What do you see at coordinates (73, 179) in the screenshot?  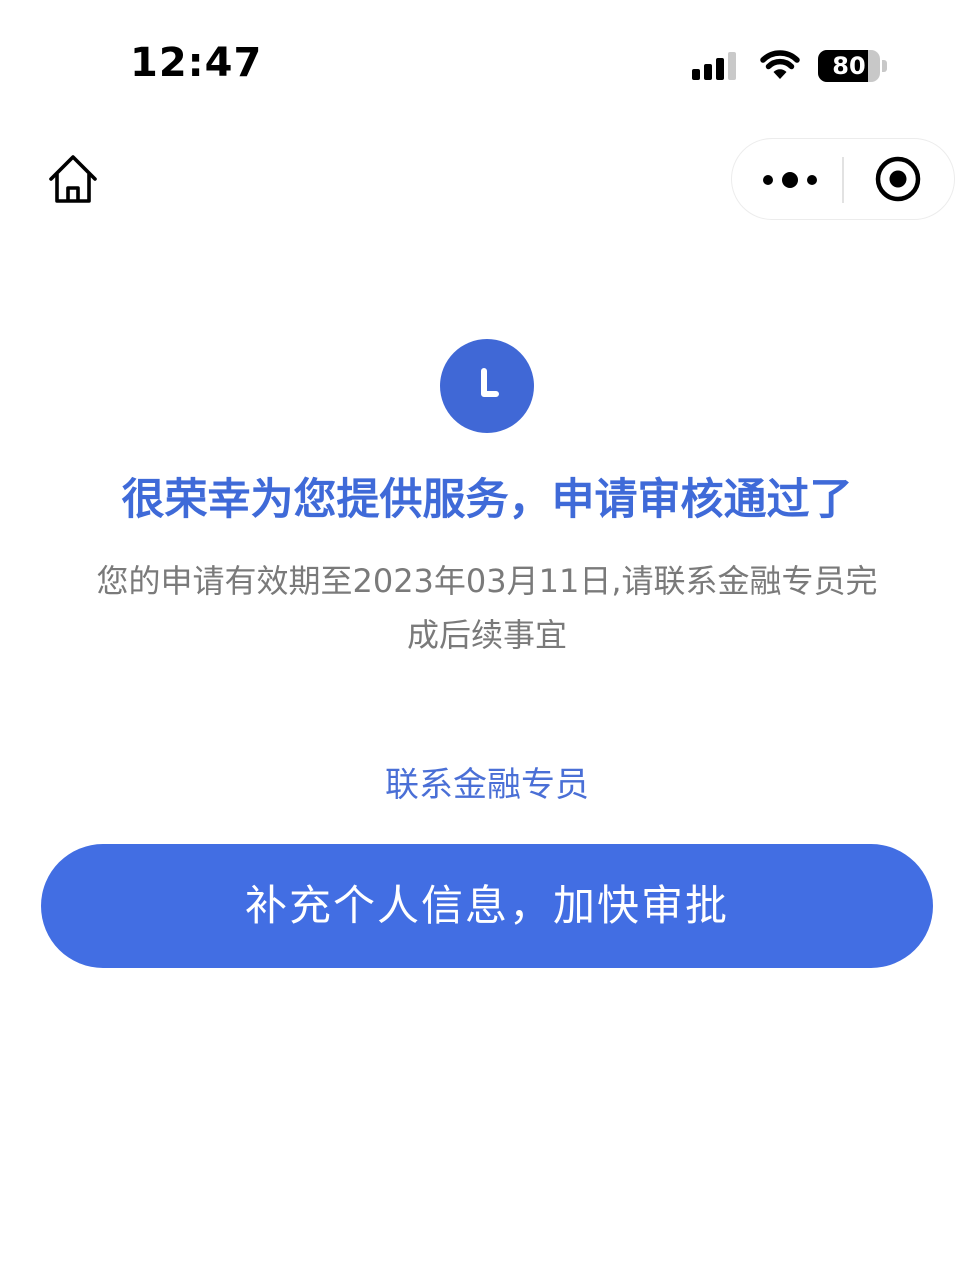 I see `home-icon` at bounding box center [73, 179].